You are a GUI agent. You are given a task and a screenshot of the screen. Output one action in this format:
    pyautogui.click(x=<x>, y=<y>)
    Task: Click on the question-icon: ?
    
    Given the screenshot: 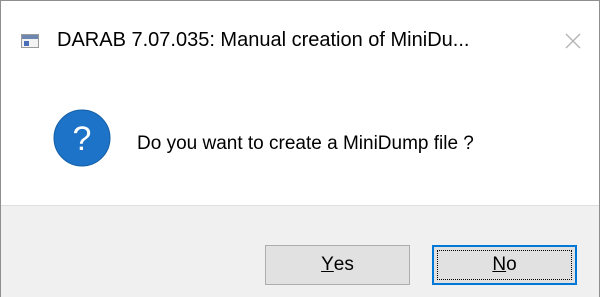 What is the action you would take?
    pyautogui.click(x=82, y=138)
    